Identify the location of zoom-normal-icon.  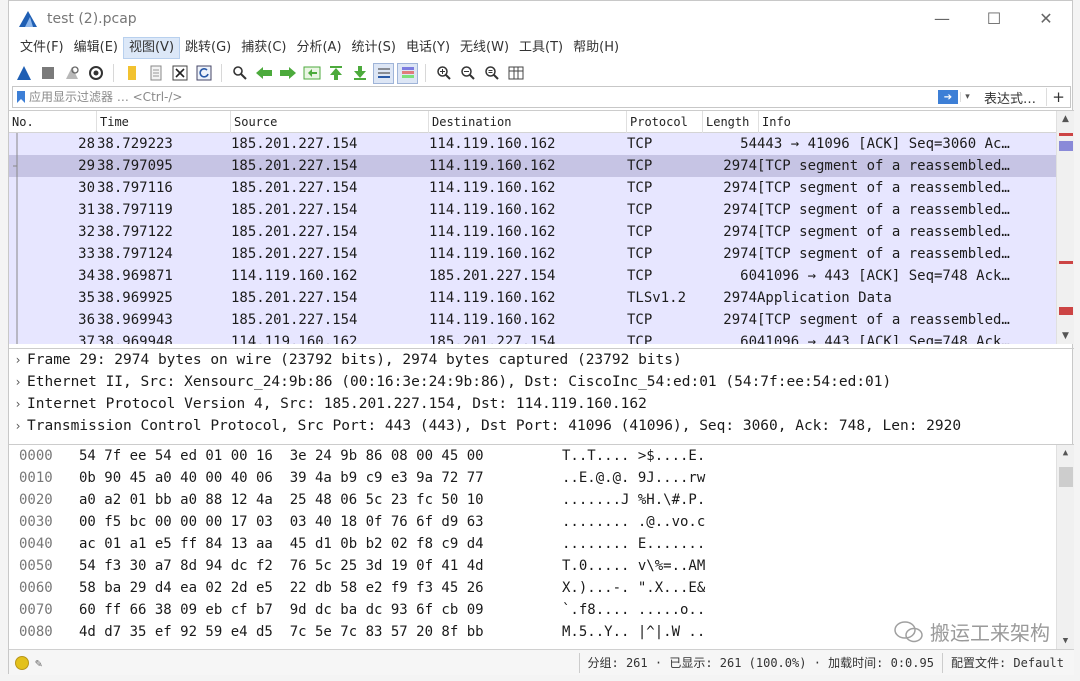
(491, 73).